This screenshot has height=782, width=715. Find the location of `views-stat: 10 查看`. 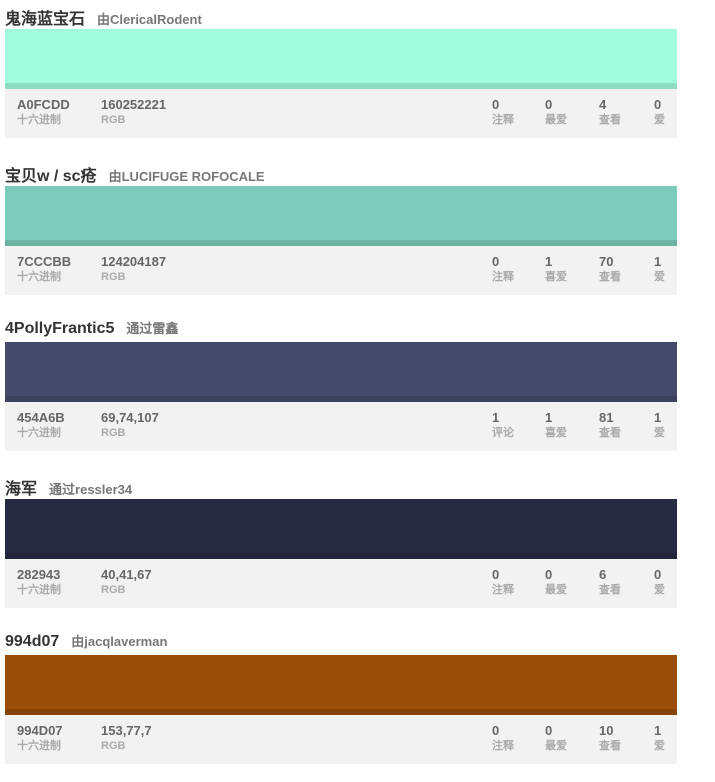

views-stat: 10 查看 is located at coordinates (610, 738).